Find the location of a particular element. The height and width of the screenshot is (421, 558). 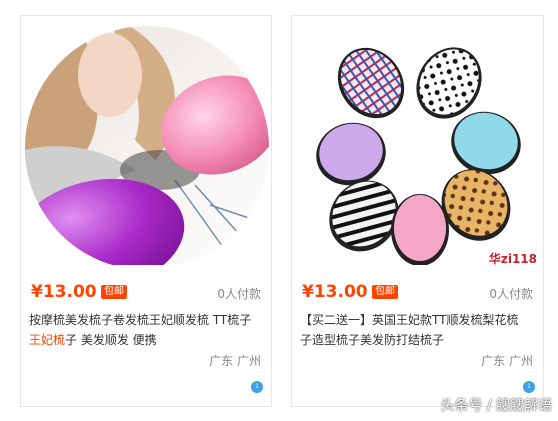

title-text: 按摩梳美发梳子卷发梳王妃顺发梳 TT梳子 is located at coordinates (140, 320).